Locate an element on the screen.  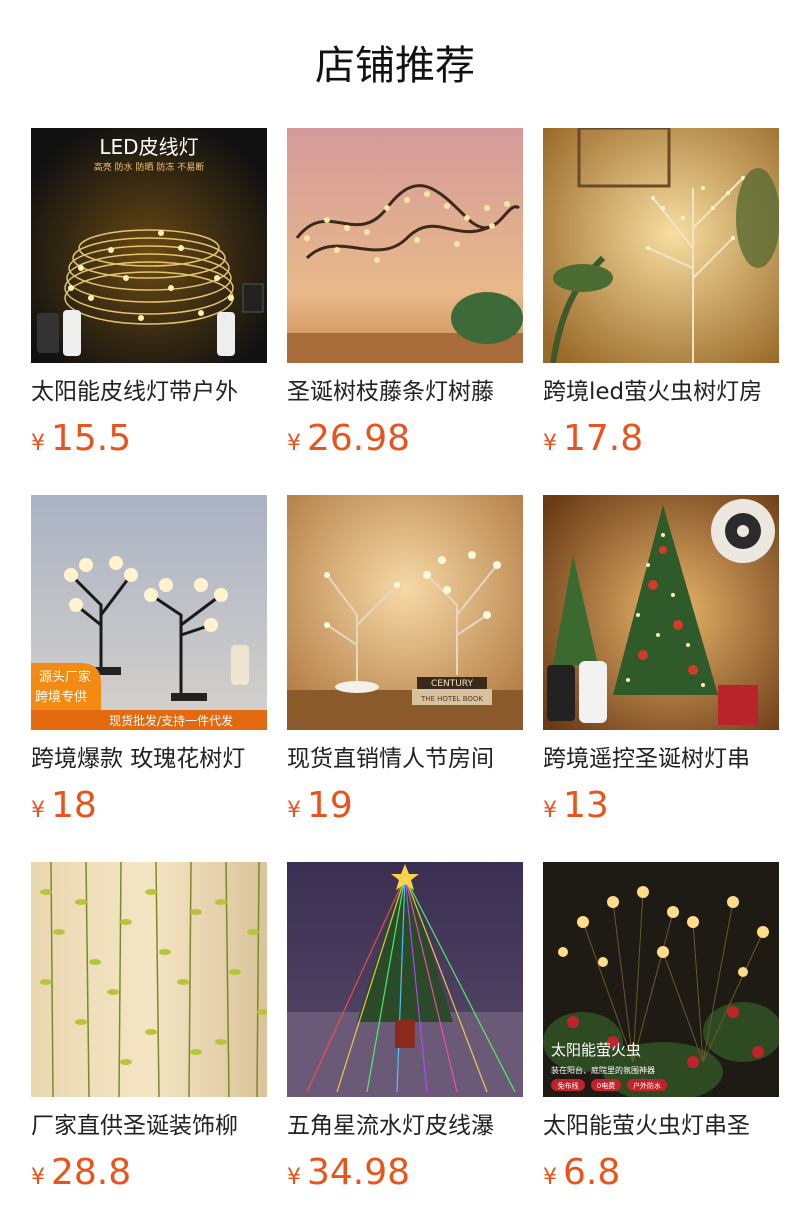
product-price: ¥6.8 is located at coordinates (661, 1173).